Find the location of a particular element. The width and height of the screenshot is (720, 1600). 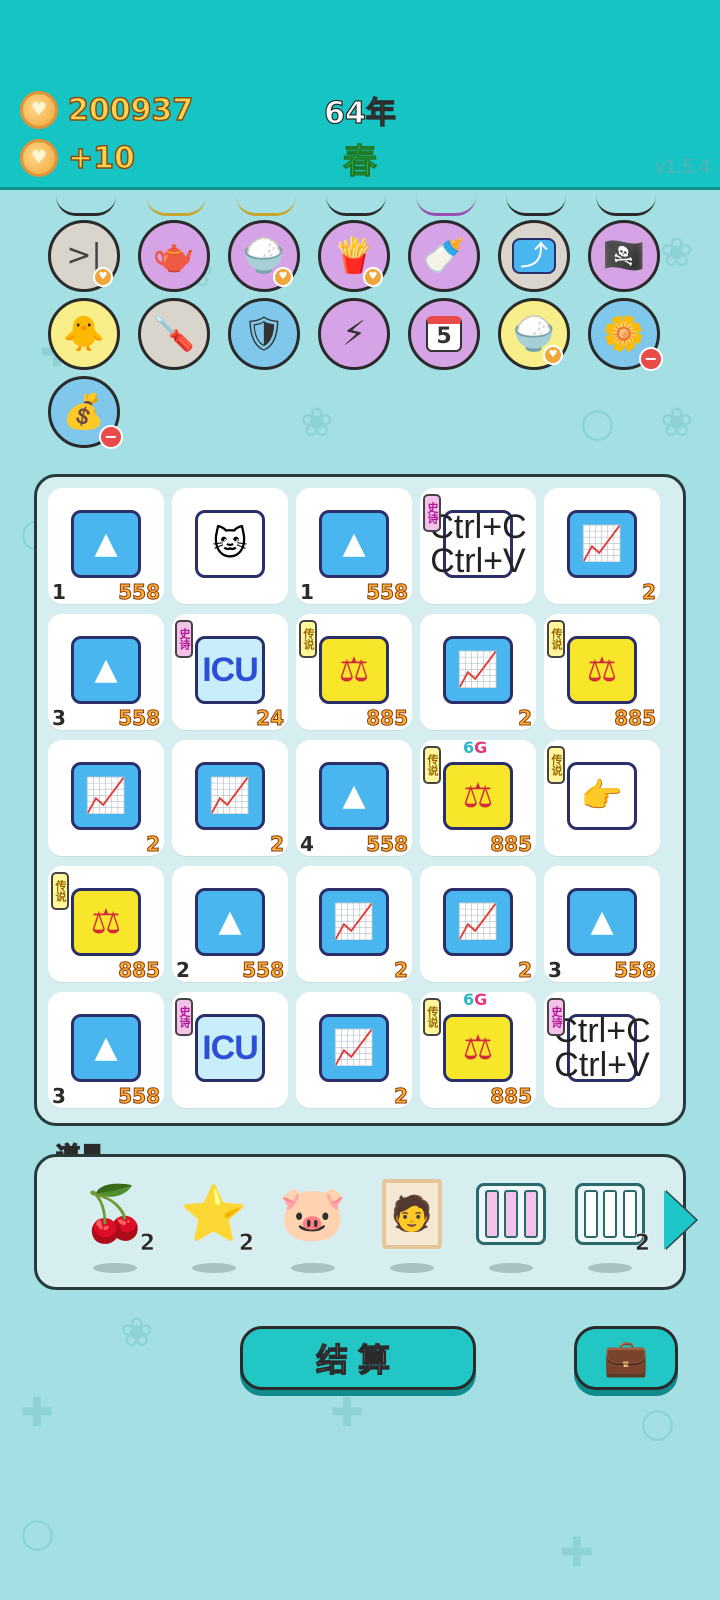

cell-value: 24 is located at coordinates (270, 718).